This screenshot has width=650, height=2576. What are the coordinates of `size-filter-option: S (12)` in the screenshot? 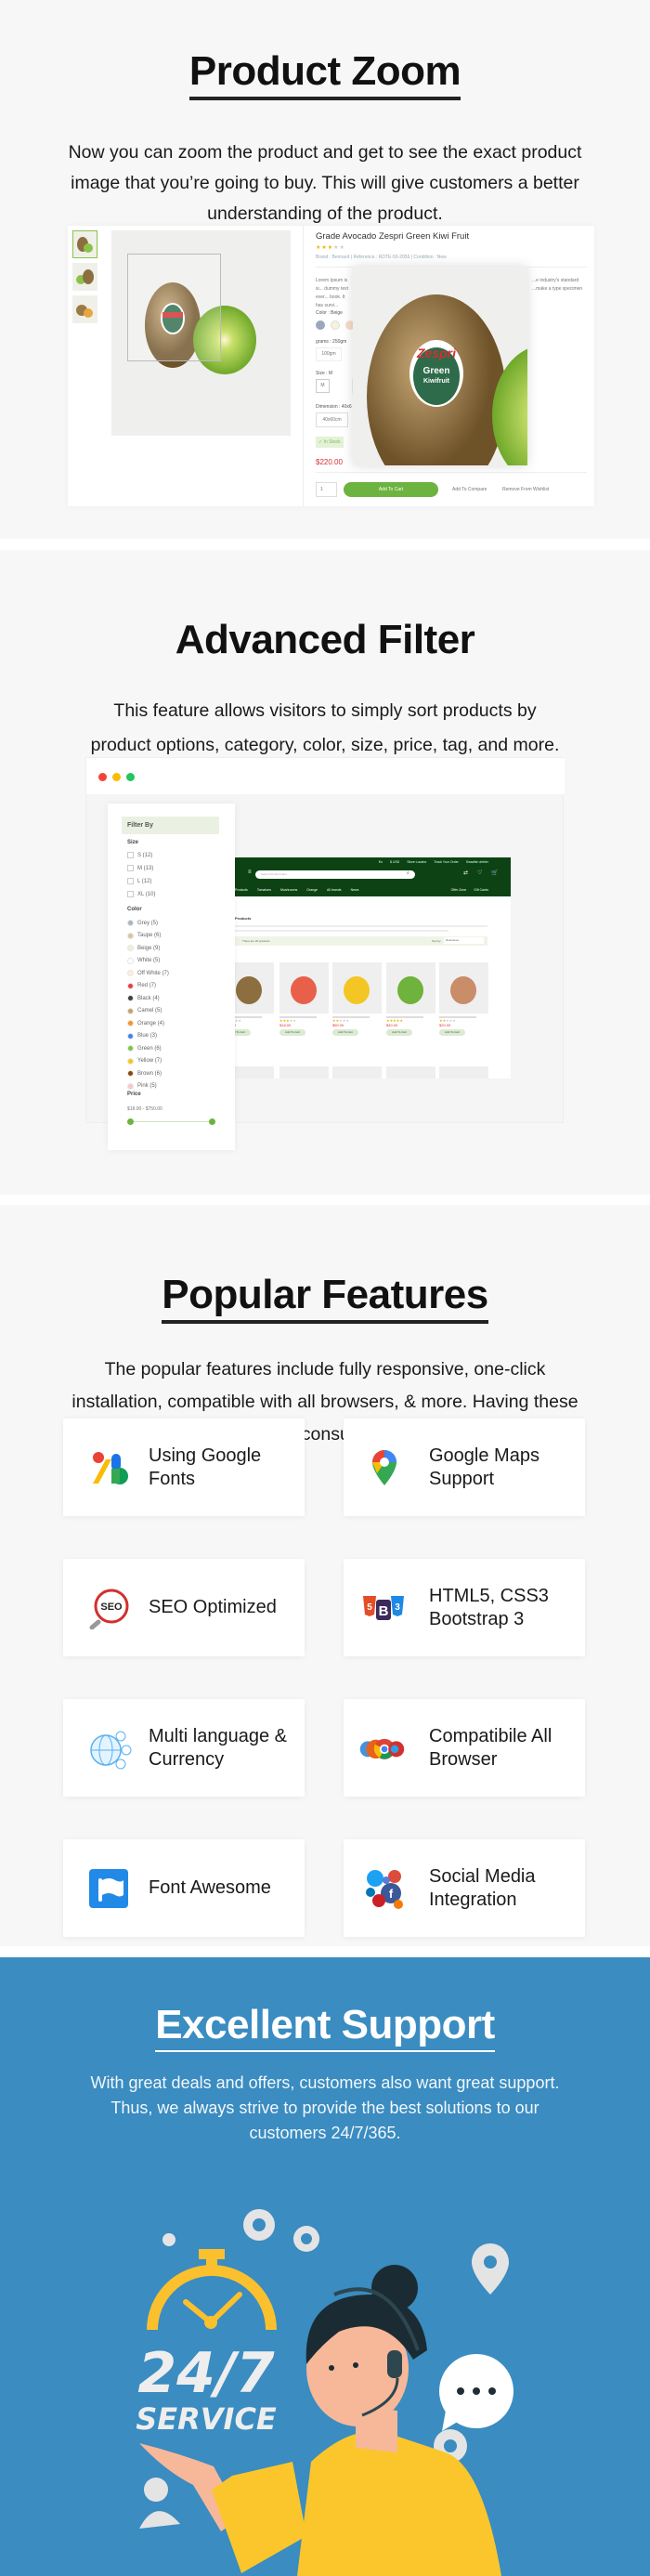 It's located at (139, 855).